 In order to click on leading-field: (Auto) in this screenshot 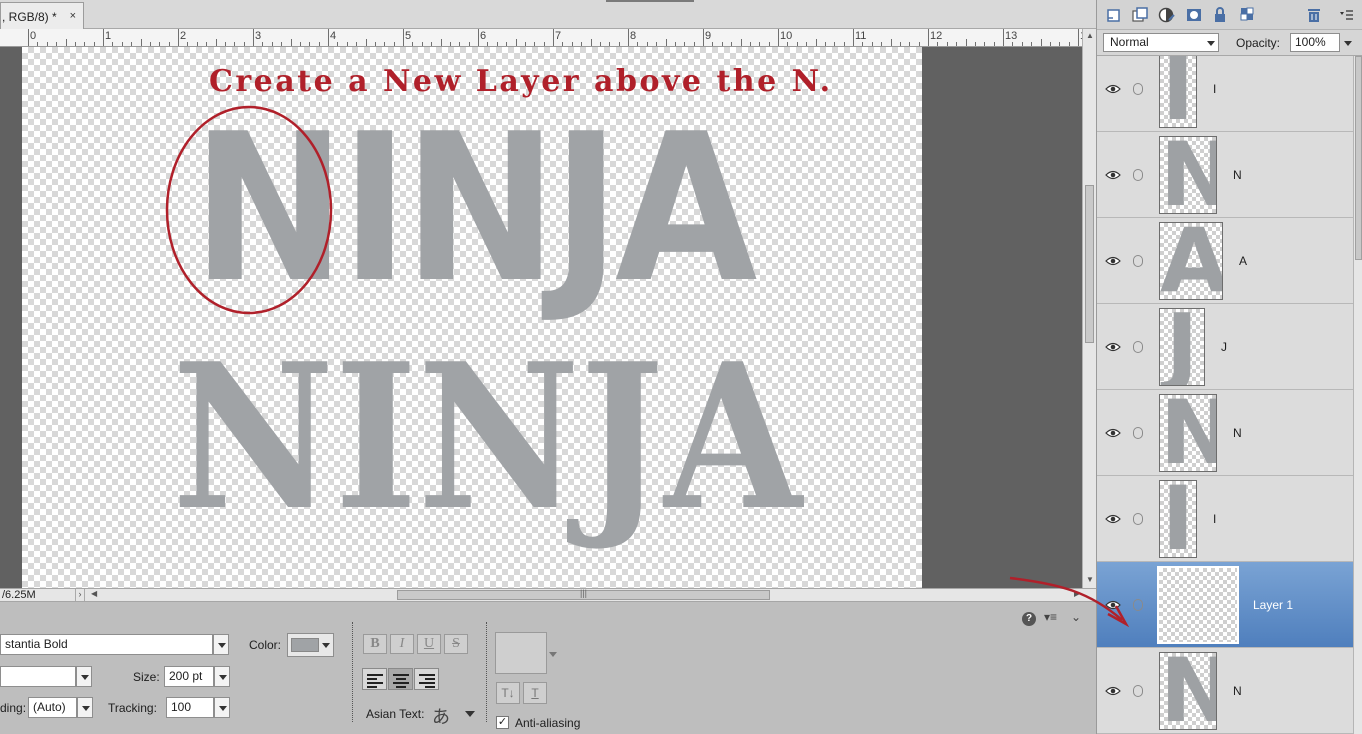, I will do `click(52, 707)`.